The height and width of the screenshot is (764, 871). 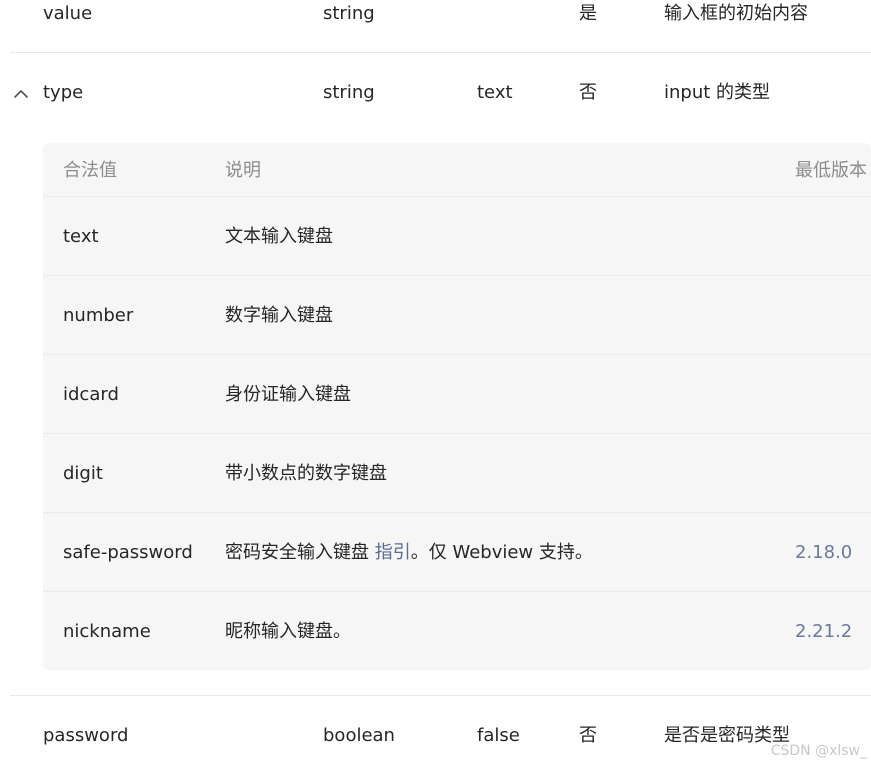 I want to click on prop-default: false, so click(x=498, y=735).